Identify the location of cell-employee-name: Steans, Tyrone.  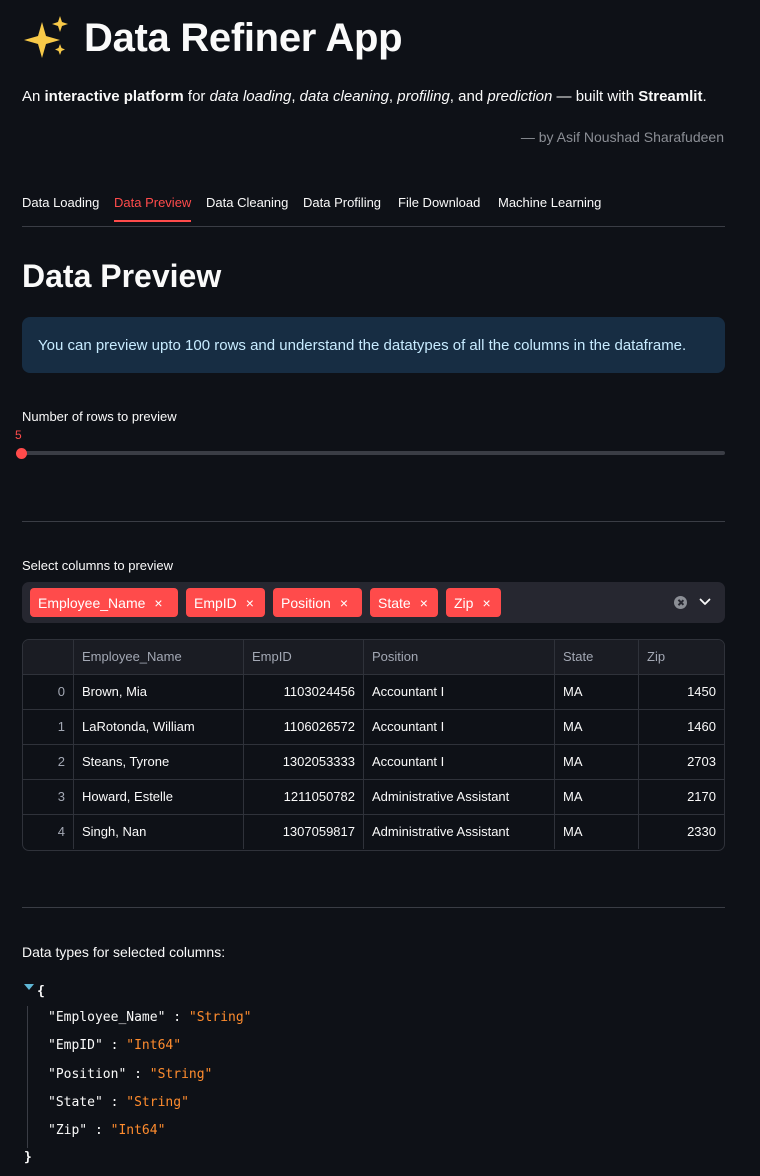
(159, 762).